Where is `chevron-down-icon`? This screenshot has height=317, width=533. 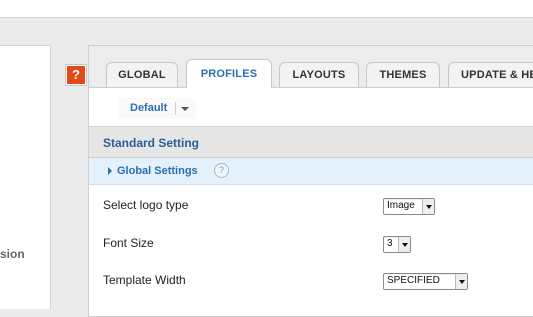
chevron-down-icon is located at coordinates (185, 109).